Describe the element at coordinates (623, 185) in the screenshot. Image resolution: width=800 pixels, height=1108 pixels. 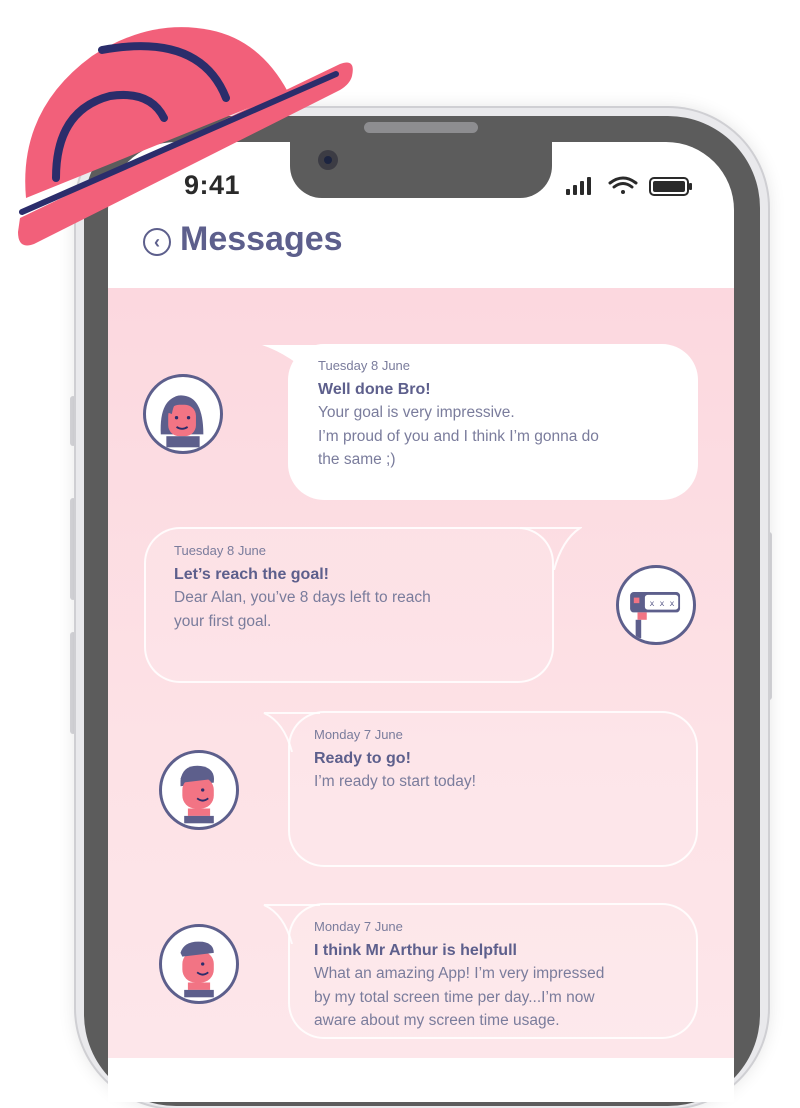
I see `wifi-icon` at that location.